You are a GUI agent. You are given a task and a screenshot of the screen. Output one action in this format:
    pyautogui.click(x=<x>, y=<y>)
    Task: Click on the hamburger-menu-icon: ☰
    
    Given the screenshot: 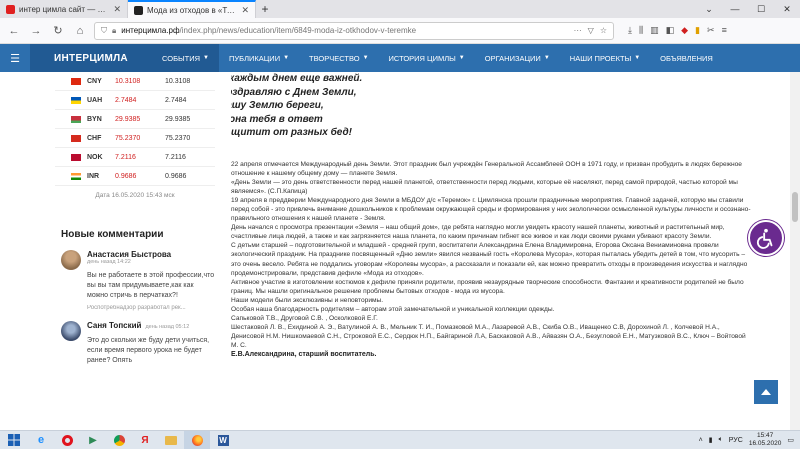 What is the action you would take?
    pyautogui.click(x=15, y=58)
    